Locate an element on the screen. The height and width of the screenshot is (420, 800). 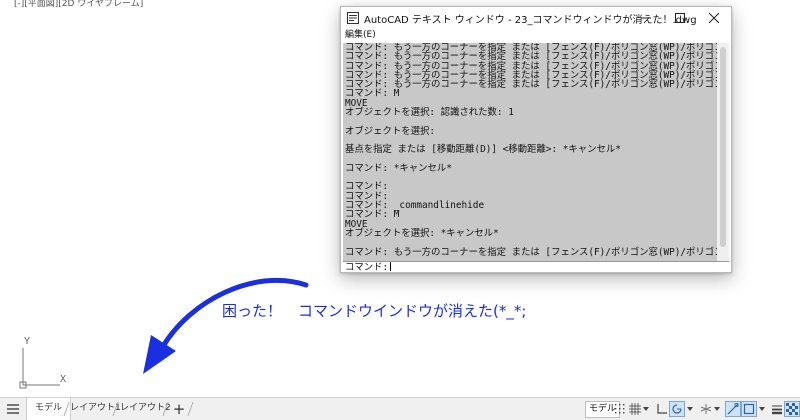
ortho-mode-button is located at coordinates (662, 409).